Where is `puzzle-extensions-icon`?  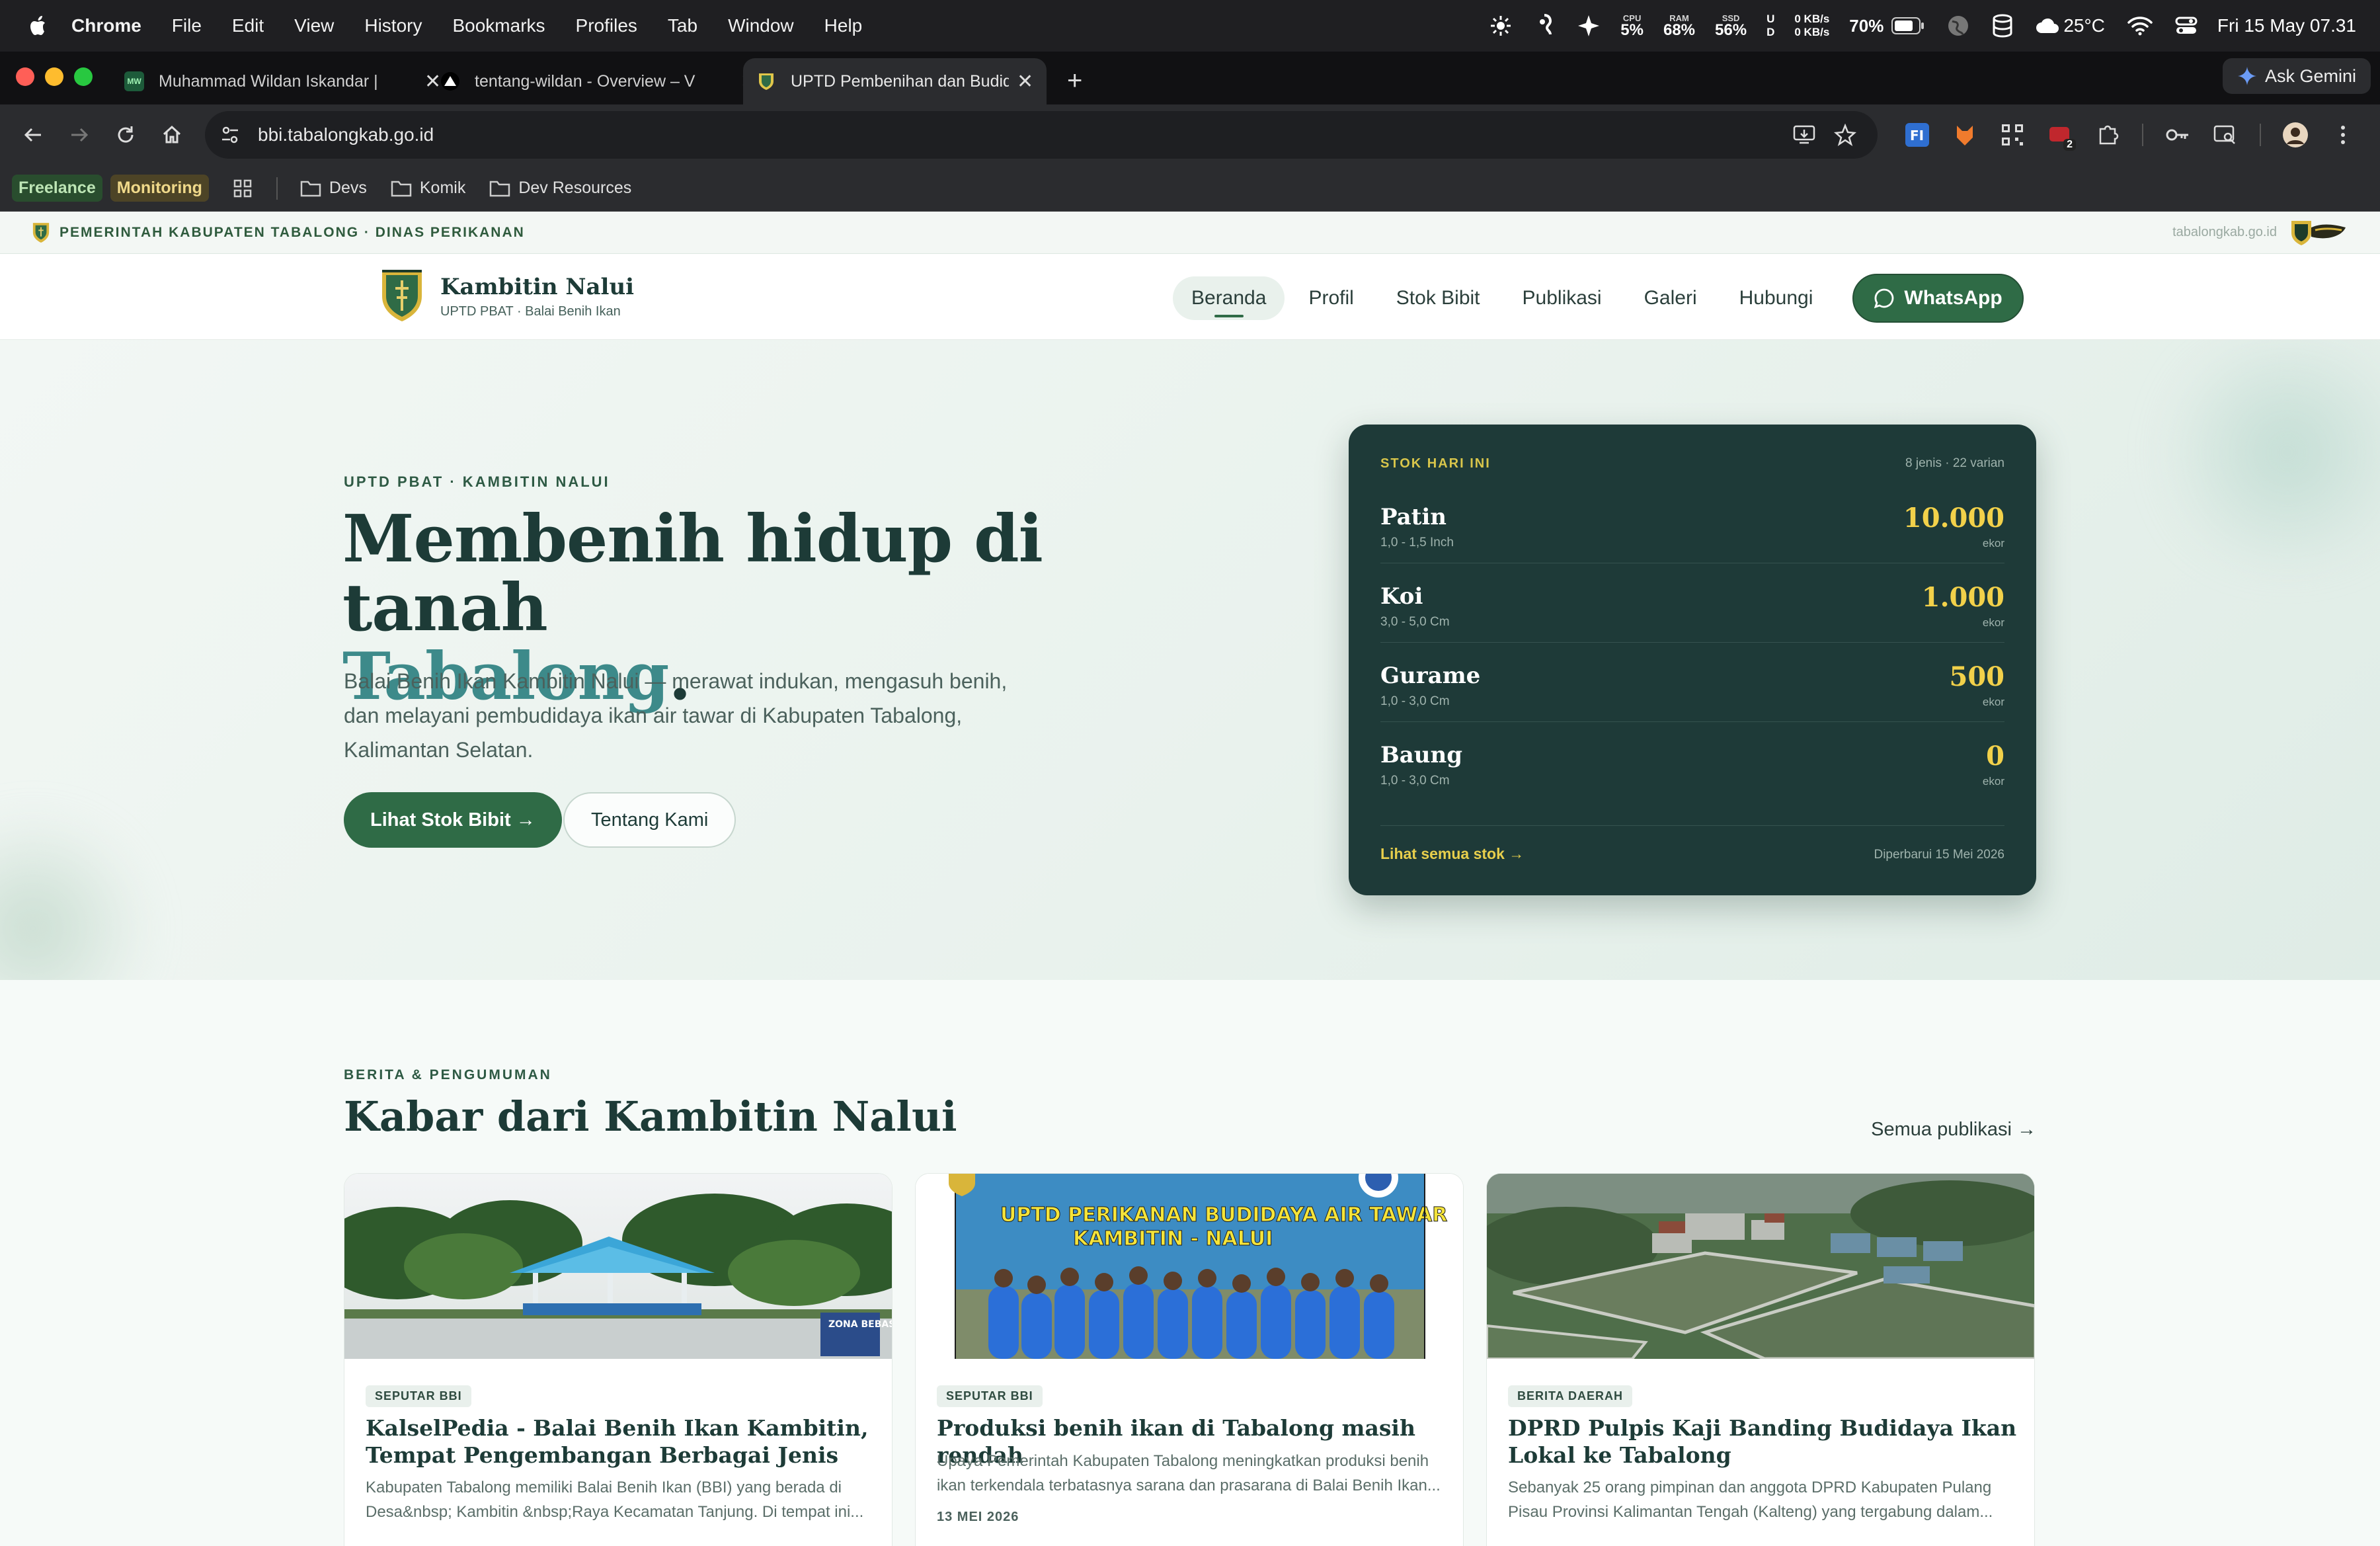 puzzle-extensions-icon is located at coordinates (2107, 135).